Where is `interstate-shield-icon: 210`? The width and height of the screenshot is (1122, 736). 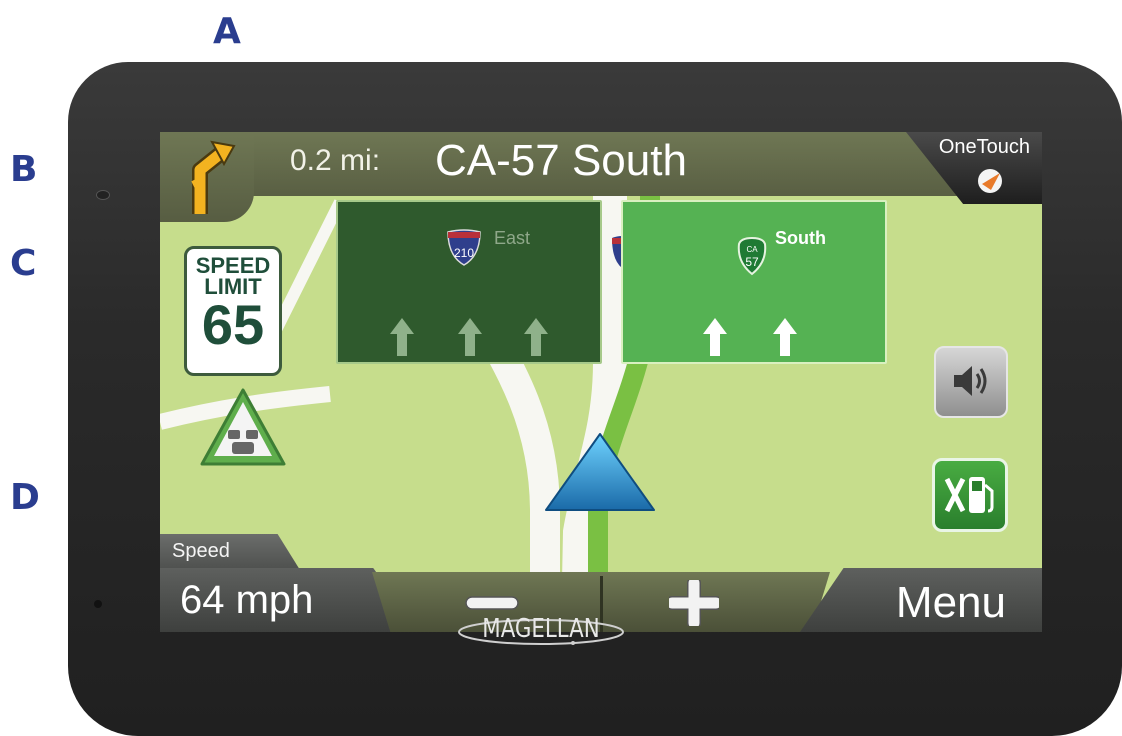
interstate-shield-icon: 210 is located at coordinates (464, 249).